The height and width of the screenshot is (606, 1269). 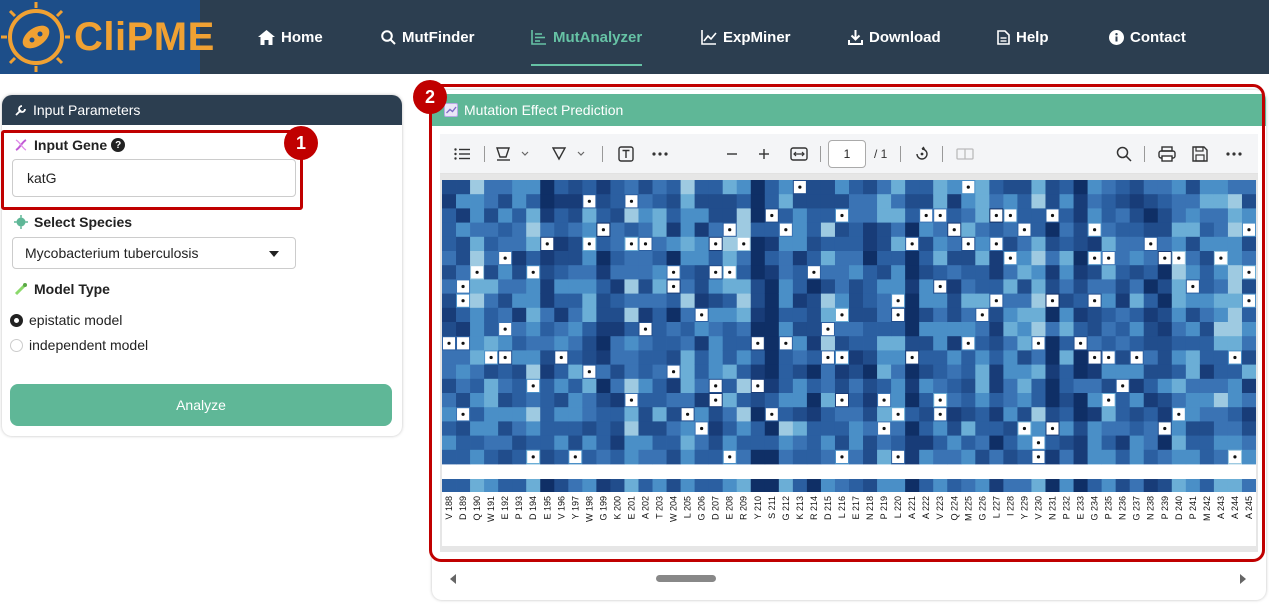 What do you see at coordinates (266, 37) in the screenshot?
I see `home-icon` at bounding box center [266, 37].